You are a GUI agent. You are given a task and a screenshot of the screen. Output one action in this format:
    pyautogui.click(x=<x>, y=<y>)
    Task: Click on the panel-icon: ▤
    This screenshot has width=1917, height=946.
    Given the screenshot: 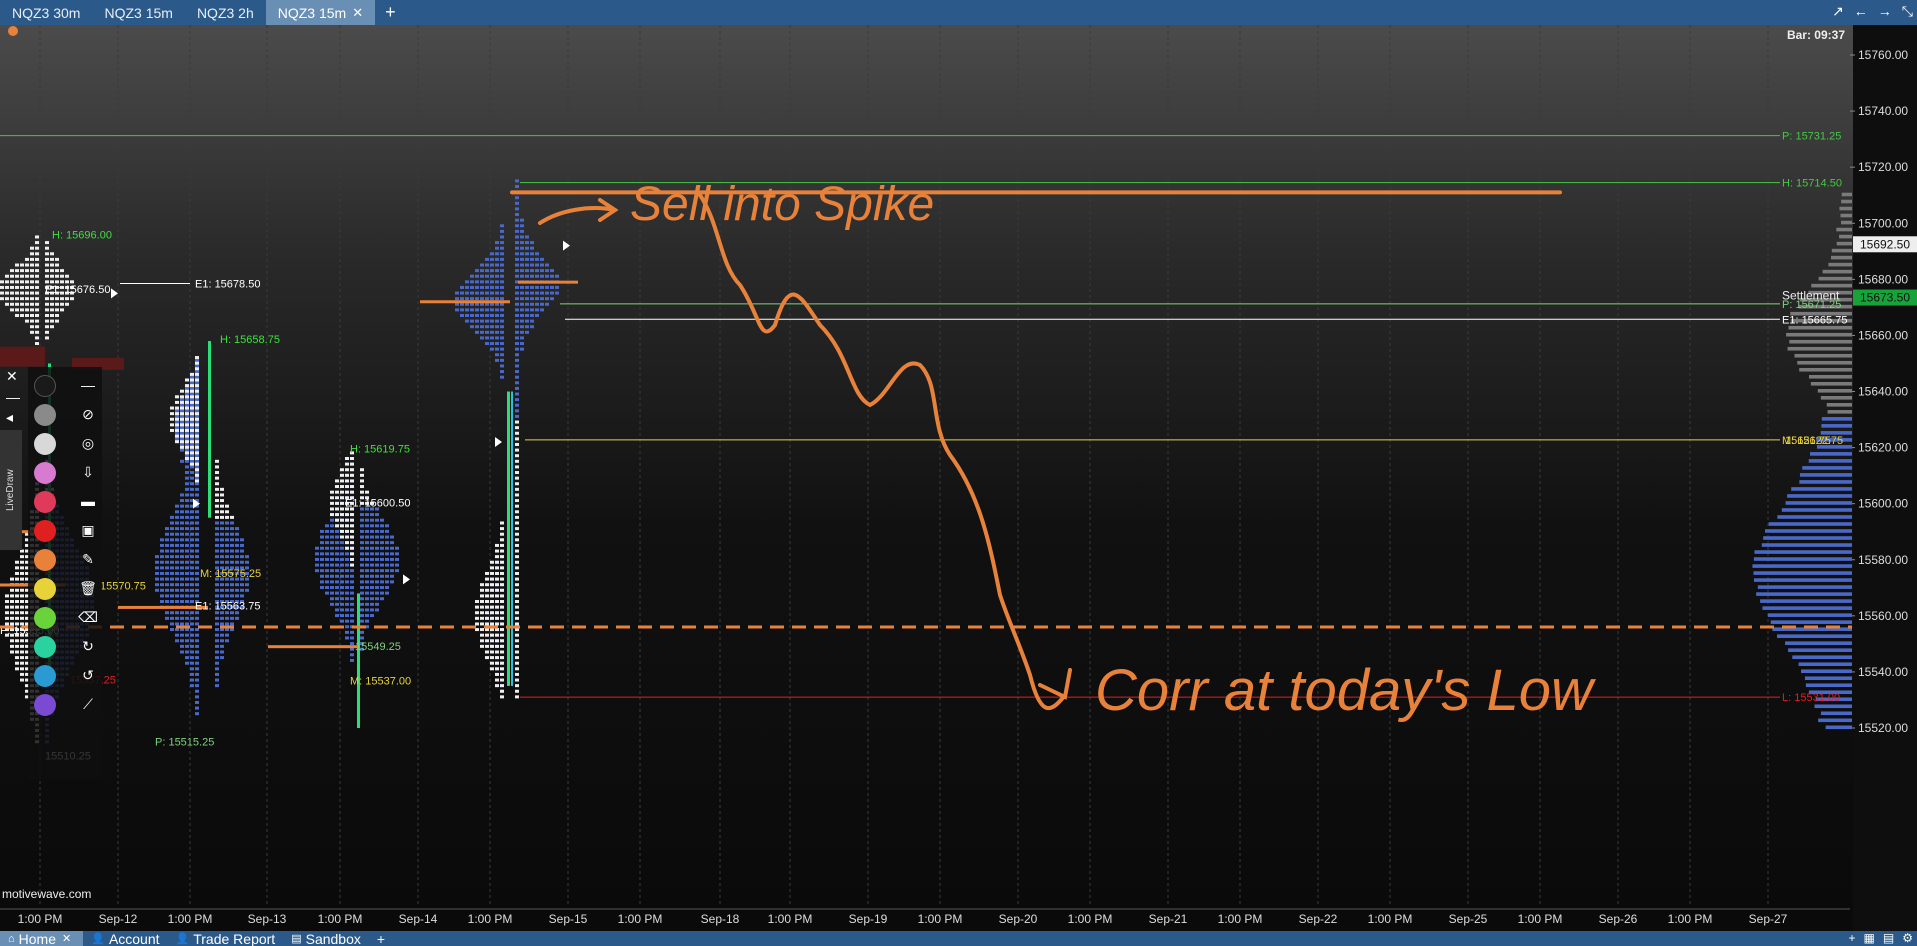 What is the action you would take?
    pyautogui.click(x=1888, y=938)
    